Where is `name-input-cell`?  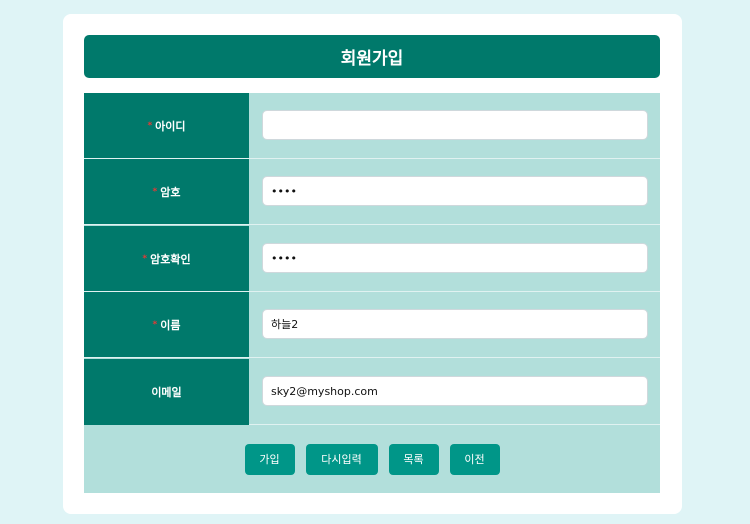 name-input-cell is located at coordinates (454, 325).